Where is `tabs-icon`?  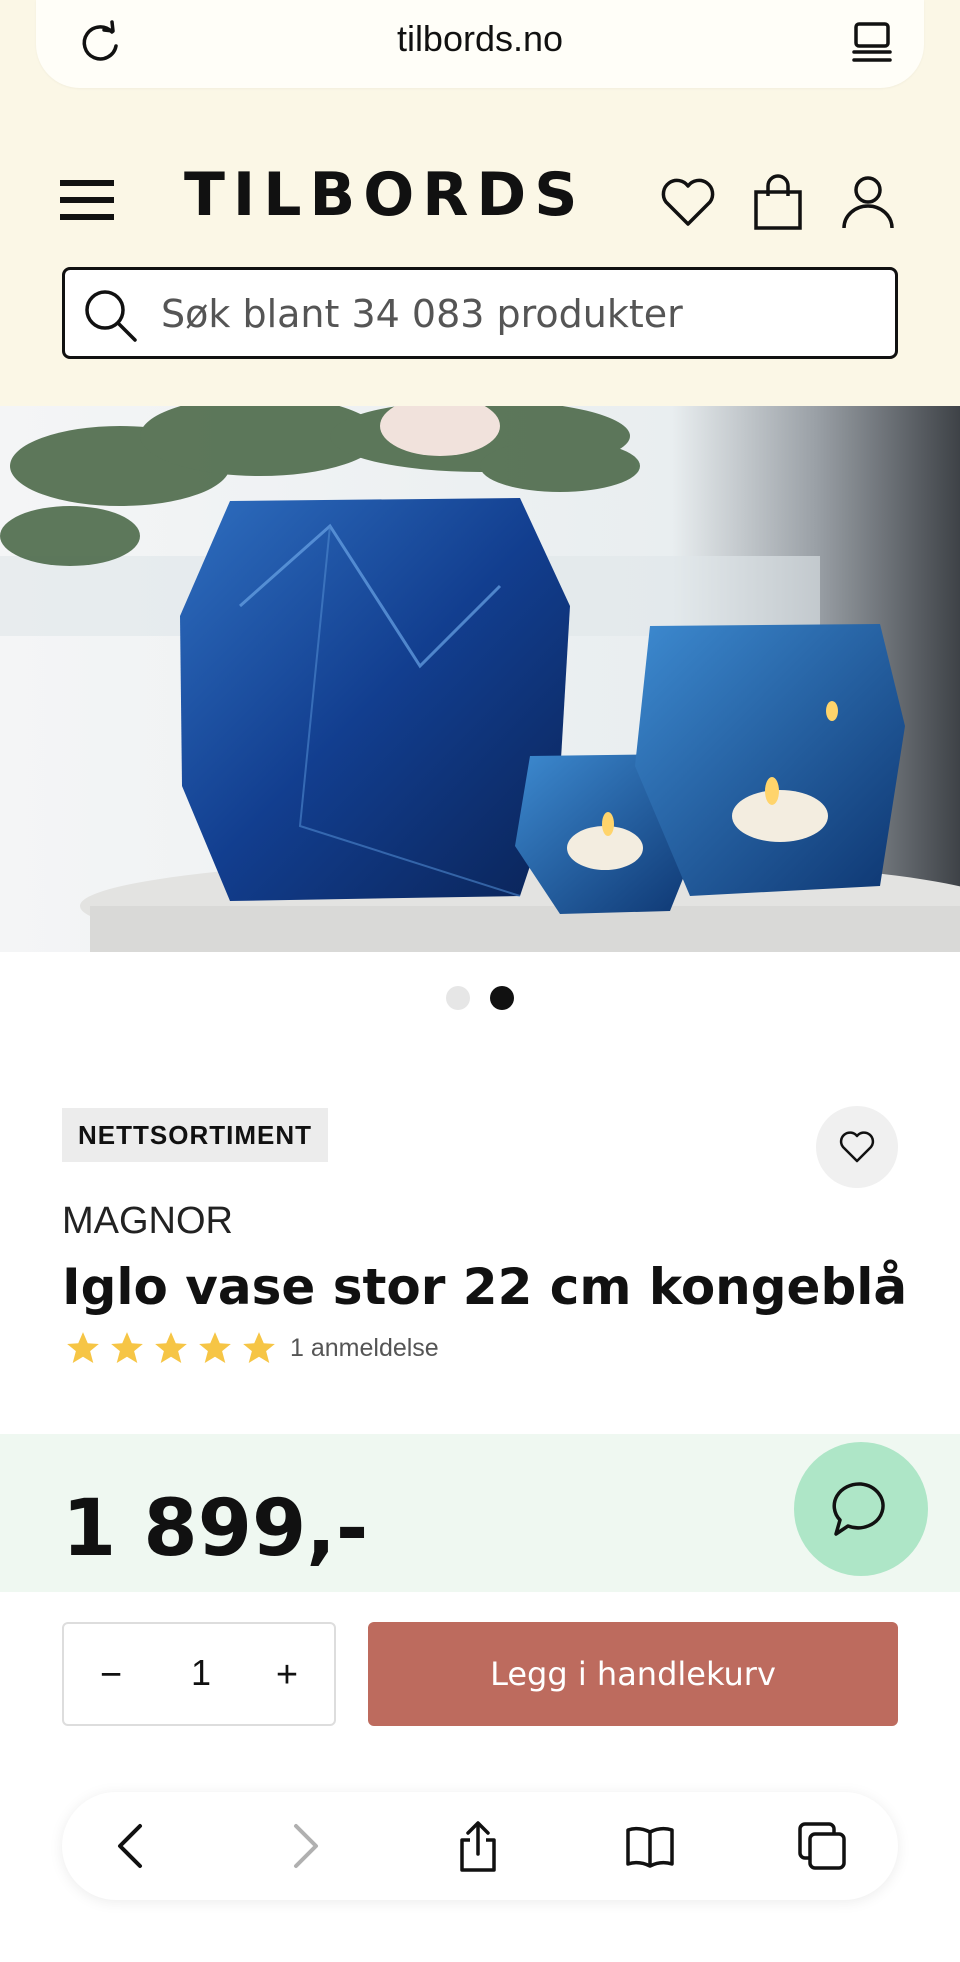
tabs-icon is located at coordinates (822, 1846).